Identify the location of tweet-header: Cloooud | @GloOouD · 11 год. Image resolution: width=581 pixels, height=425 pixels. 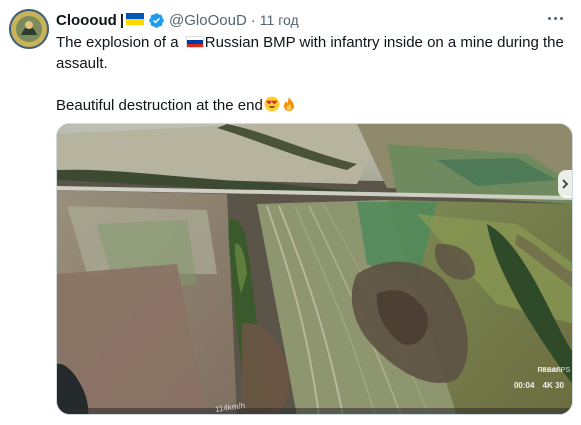
(177, 20).